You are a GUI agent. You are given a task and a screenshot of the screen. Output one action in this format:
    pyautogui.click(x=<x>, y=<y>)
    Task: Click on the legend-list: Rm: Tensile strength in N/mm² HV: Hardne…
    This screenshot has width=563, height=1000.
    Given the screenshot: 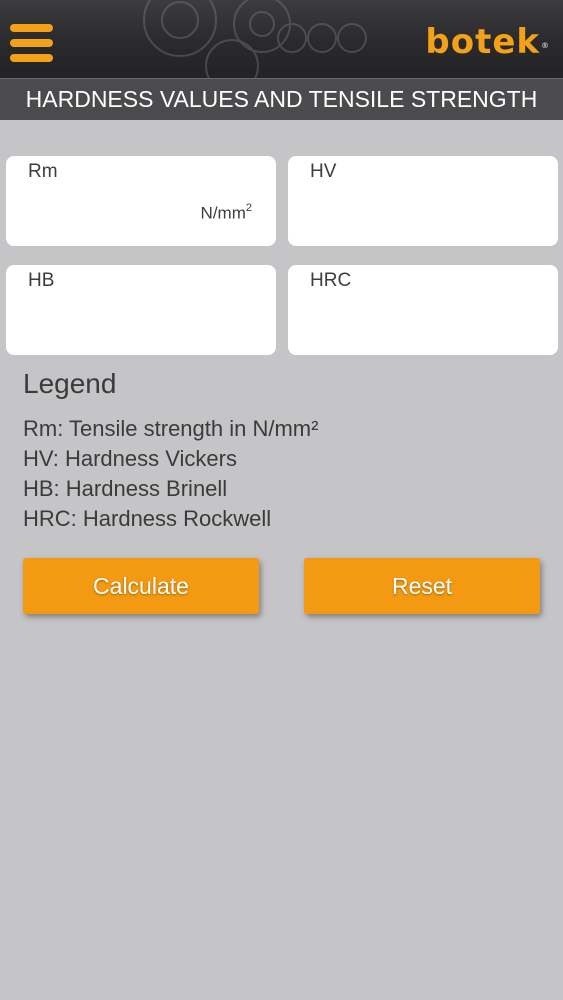 What is the action you would take?
    pyautogui.click(x=170, y=474)
    